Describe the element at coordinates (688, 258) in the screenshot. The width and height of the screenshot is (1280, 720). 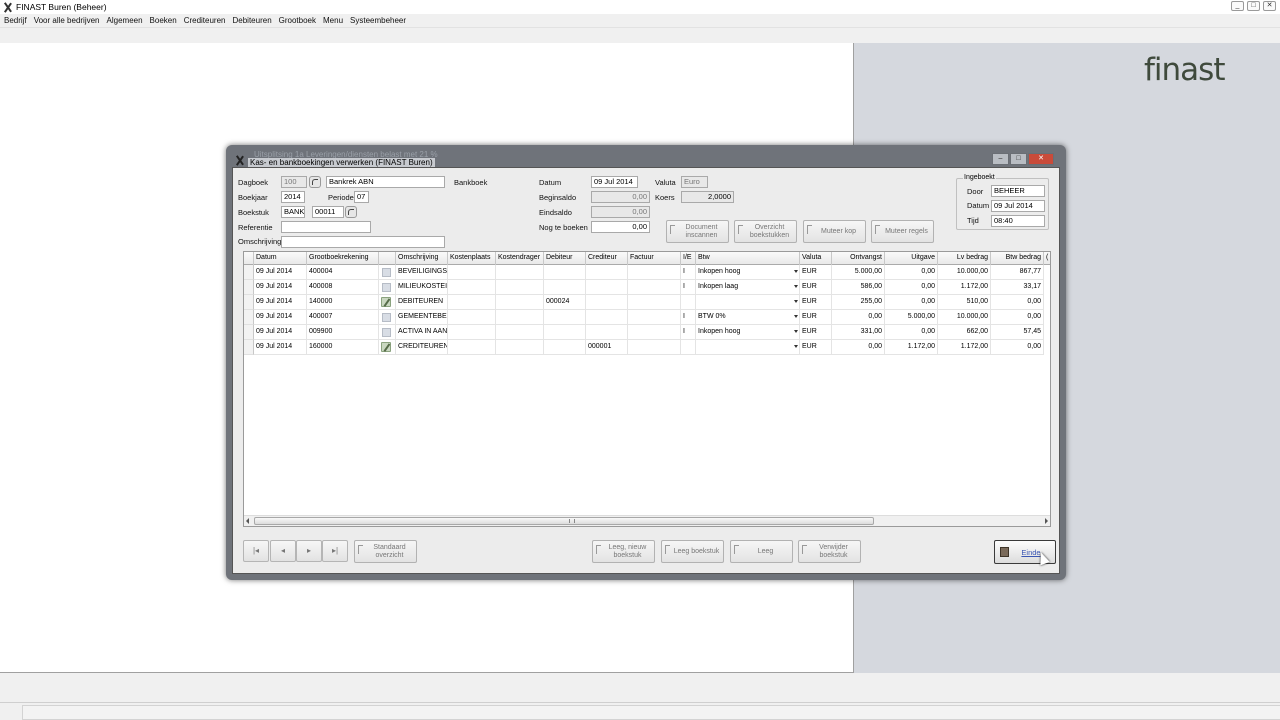
I see `col-ie: I/E` at that location.